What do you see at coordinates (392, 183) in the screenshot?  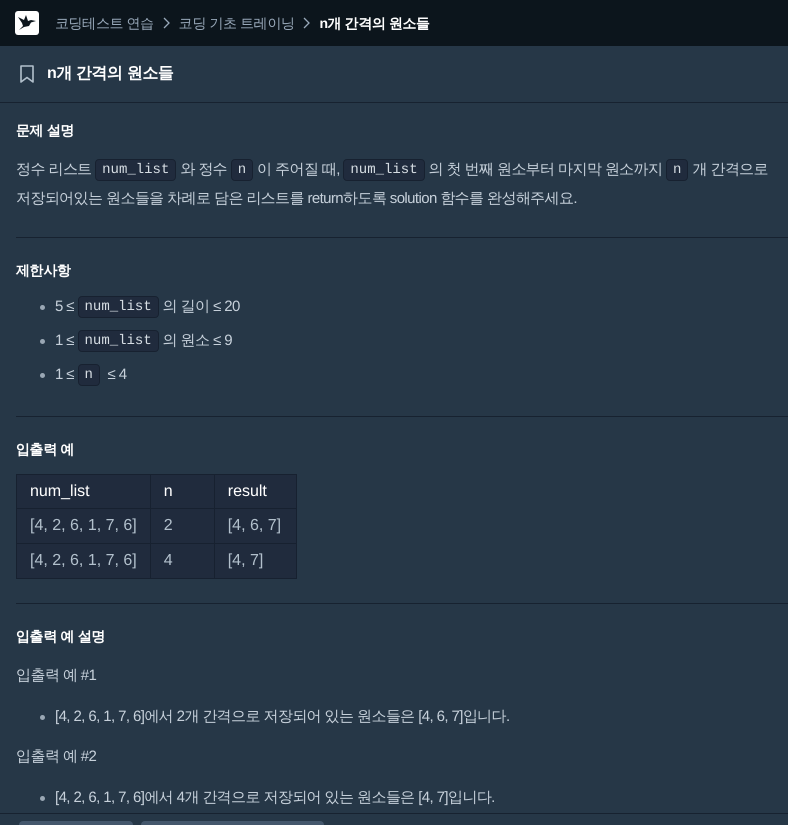 I see `paragraph-text: 정수 리스트 num_list 와 정수 n 이 주어질 때, num_list 의 첫 번째 원소부터 마지막 원소까지 n 개 간격으로 저장되어있는 원소들을 차례로 담은 리스트를 return하도록 solution 함수를 완성해주세요.` at bounding box center [392, 183].